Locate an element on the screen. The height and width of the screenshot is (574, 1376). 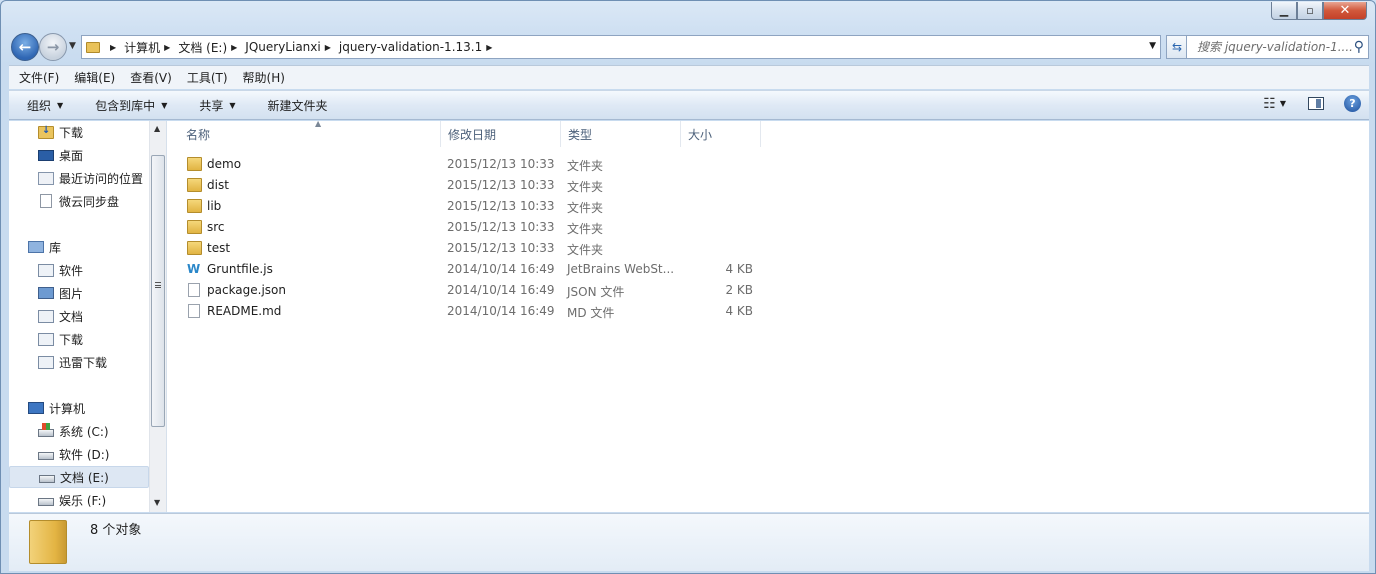
minimize-button: ▁ is located at coordinates (1284, 11).